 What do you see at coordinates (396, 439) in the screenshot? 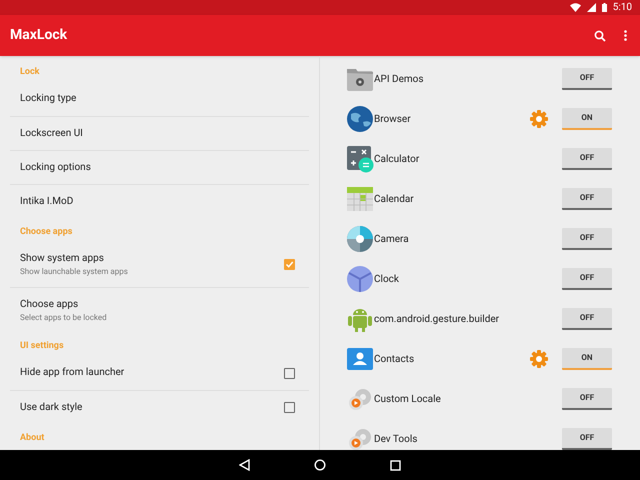
I see `app-name: Dev Tools` at bounding box center [396, 439].